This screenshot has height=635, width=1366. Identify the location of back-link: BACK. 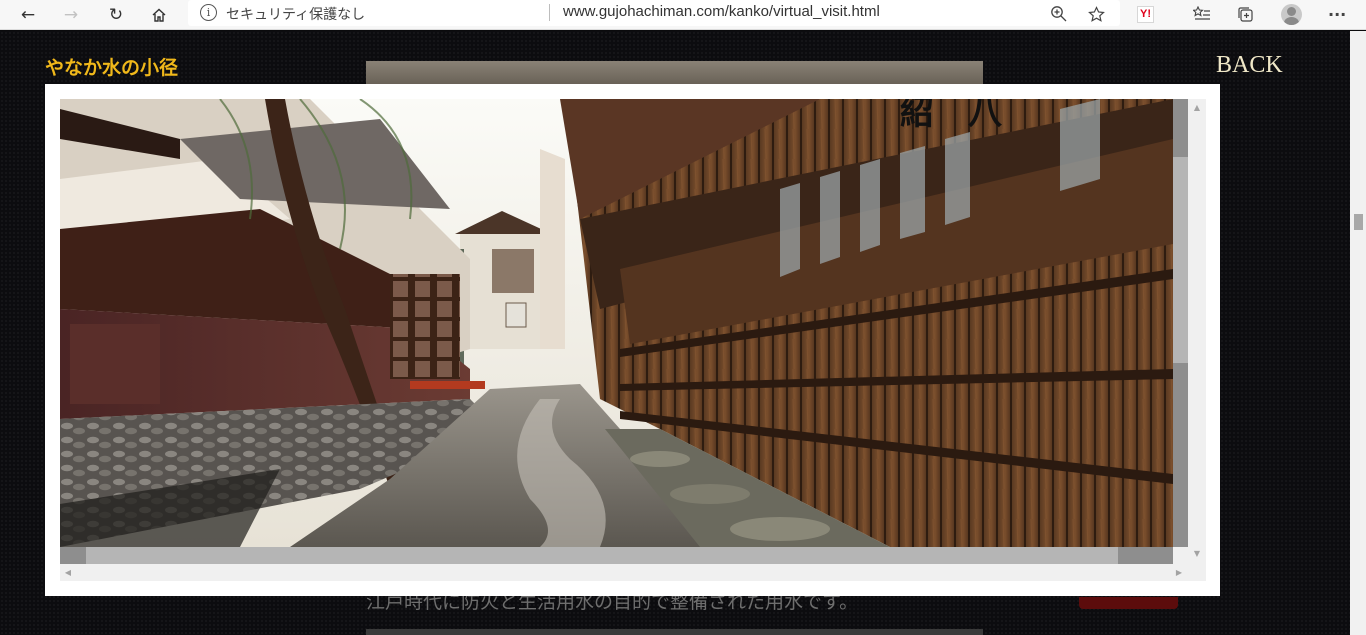
(1249, 65).